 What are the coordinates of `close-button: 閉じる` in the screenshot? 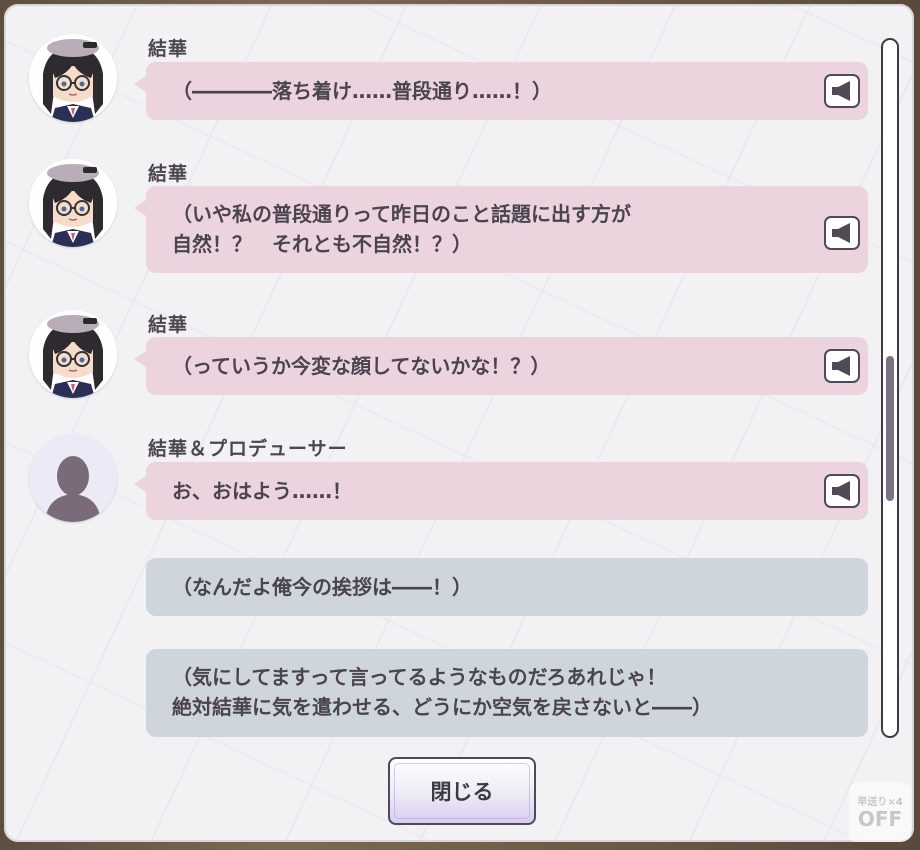 It's located at (462, 791).